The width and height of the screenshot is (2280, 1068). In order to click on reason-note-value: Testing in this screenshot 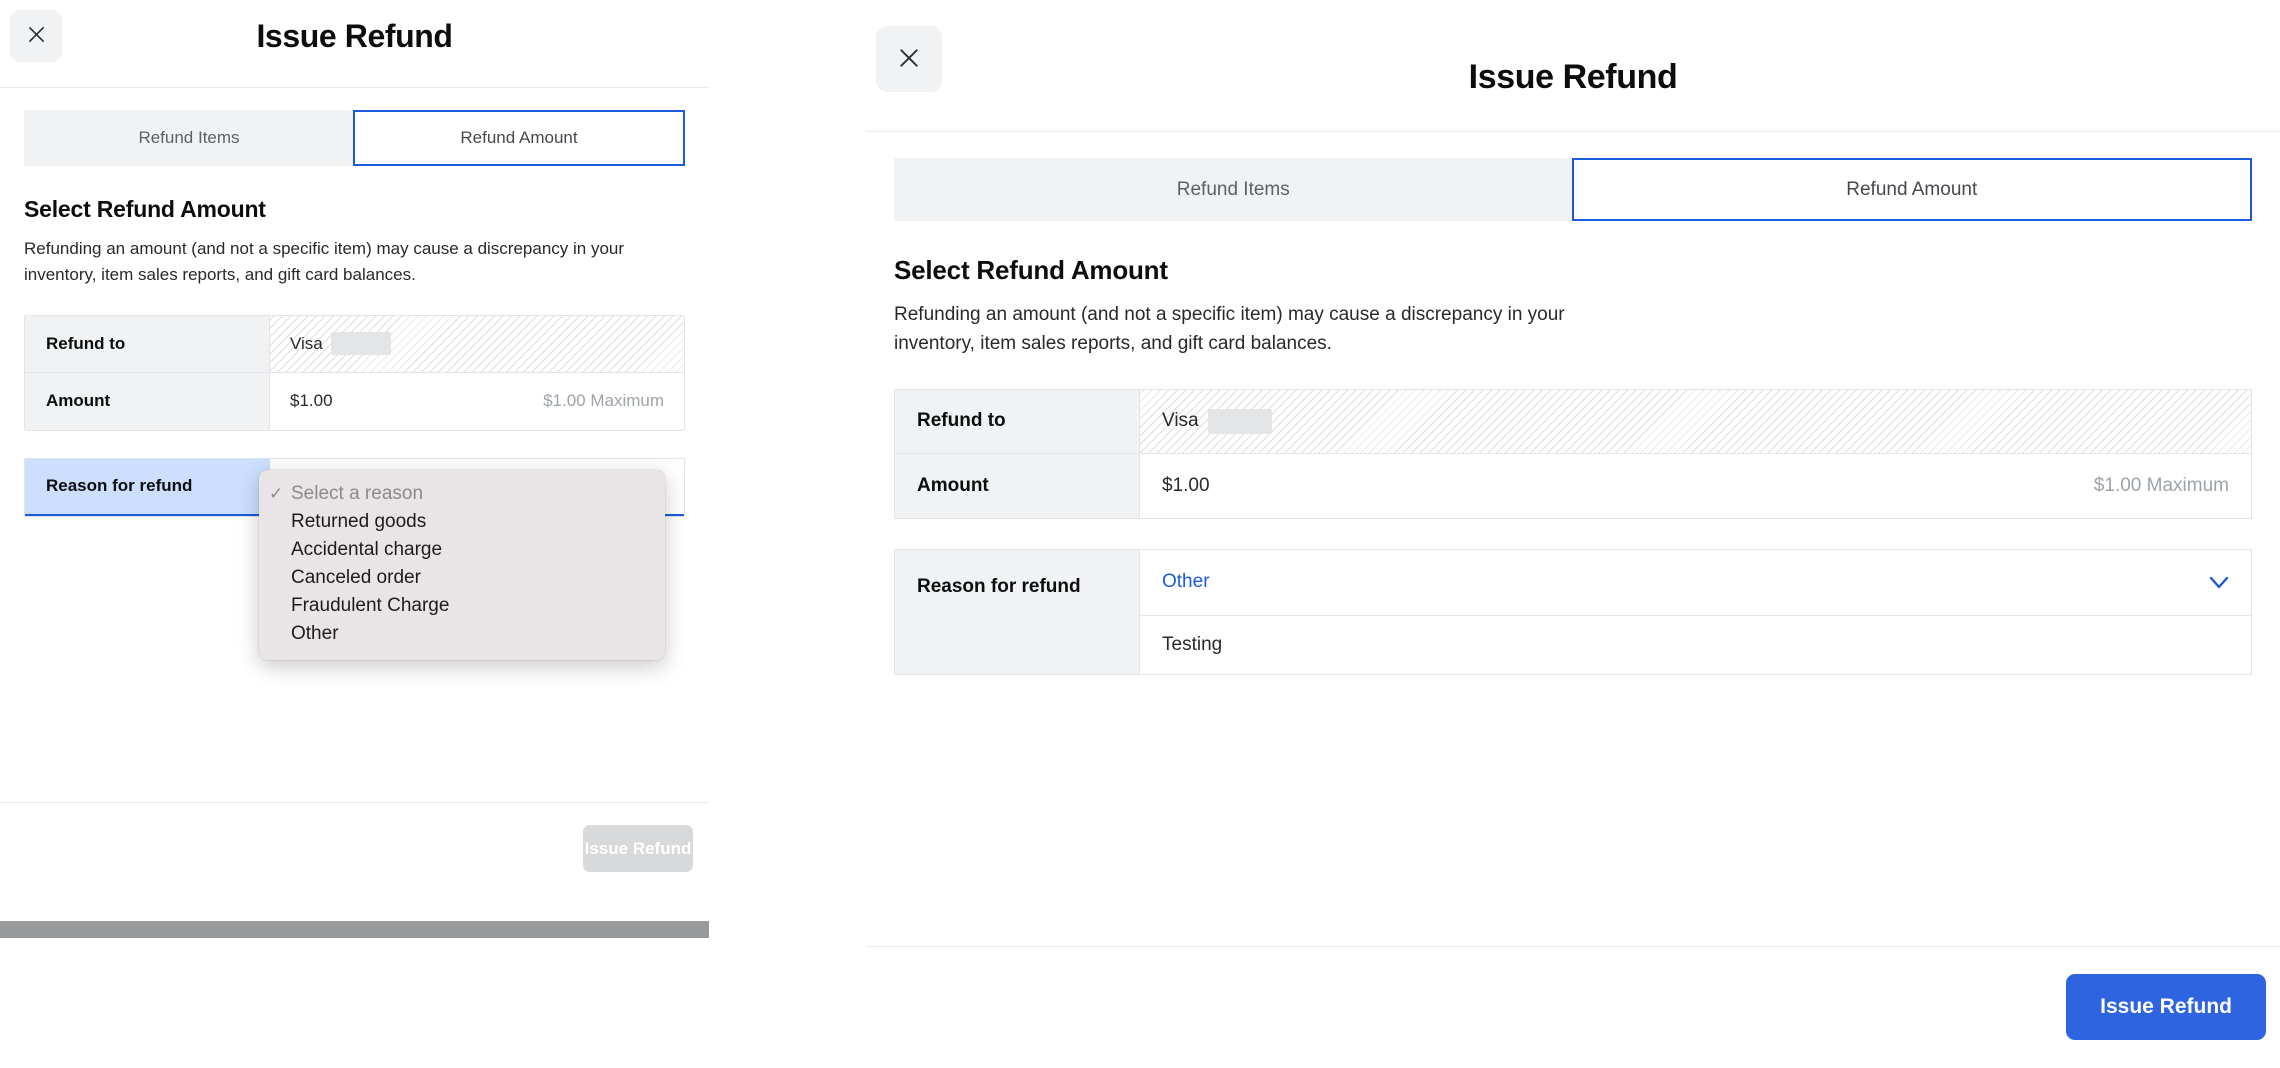, I will do `click(1192, 644)`.